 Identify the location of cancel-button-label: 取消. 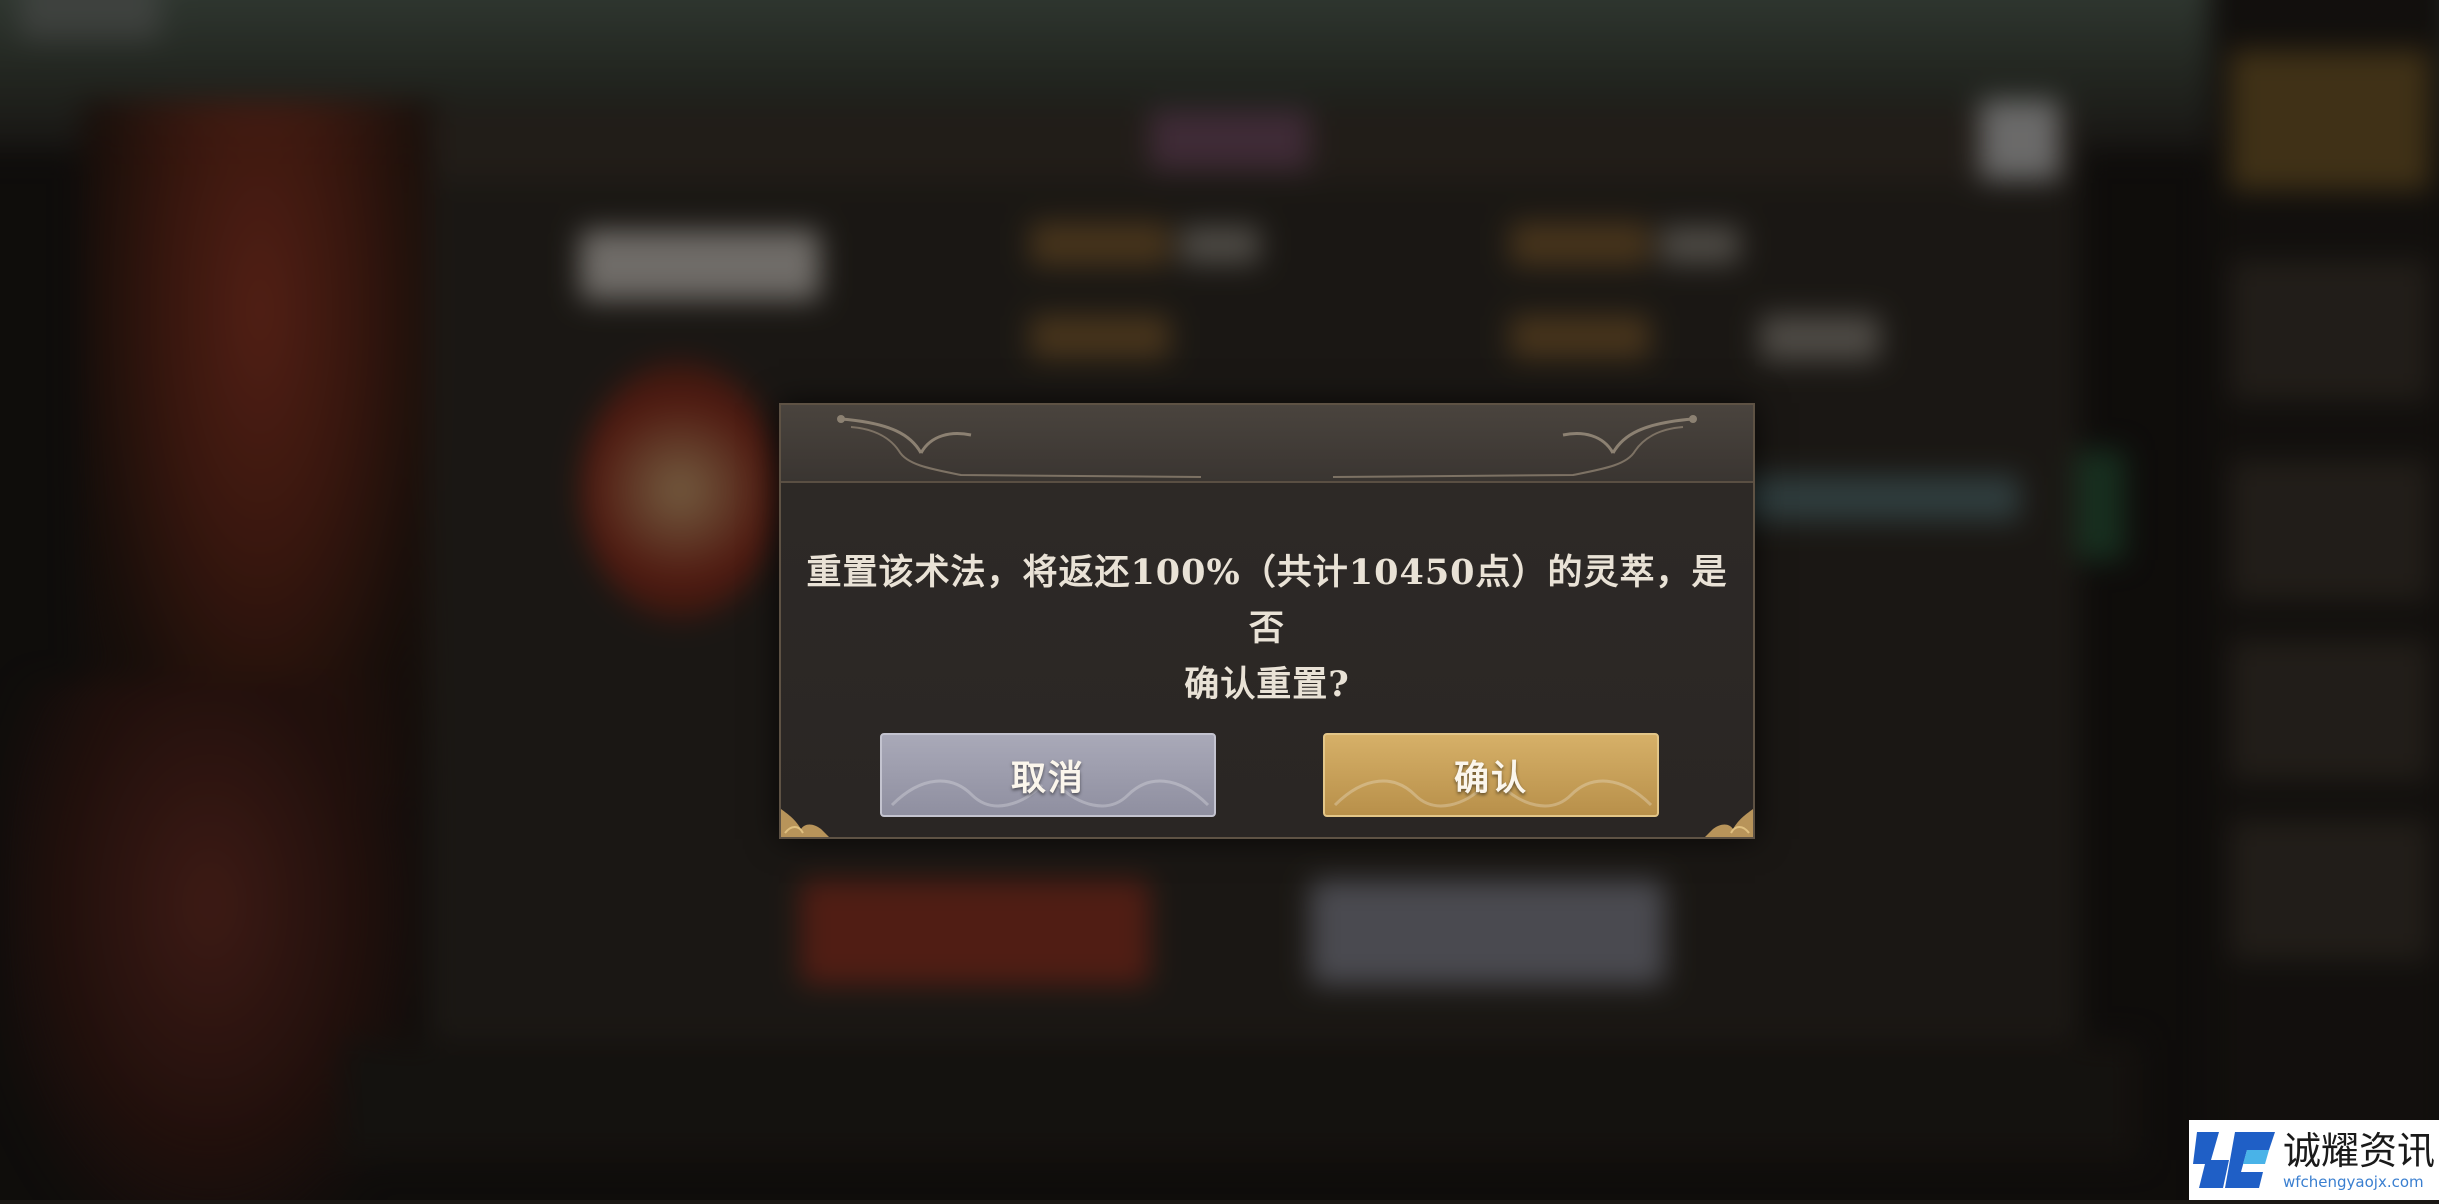
(1047, 778).